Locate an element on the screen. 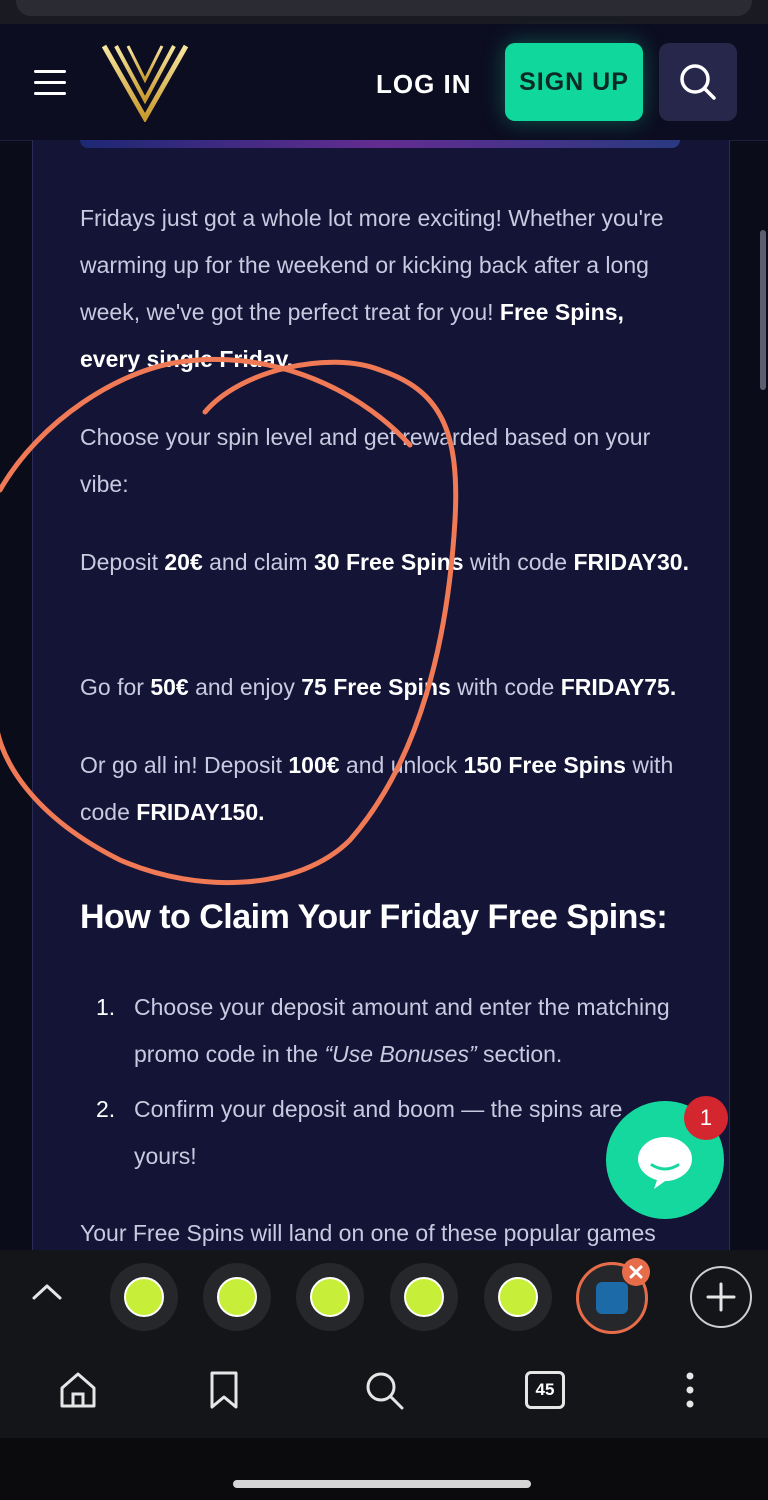  signup-button: SIGN UP is located at coordinates (574, 82).